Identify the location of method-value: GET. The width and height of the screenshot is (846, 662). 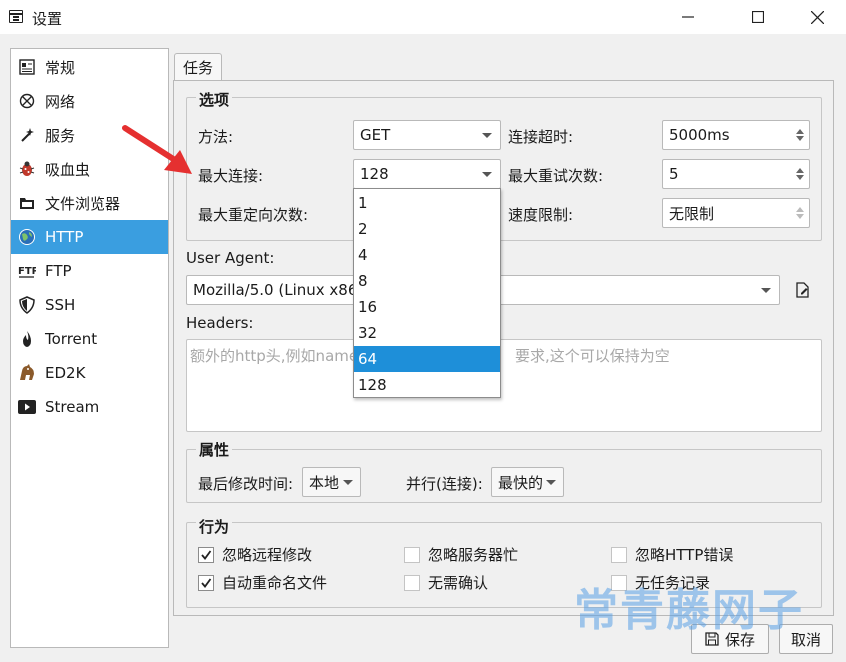
(375, 135).